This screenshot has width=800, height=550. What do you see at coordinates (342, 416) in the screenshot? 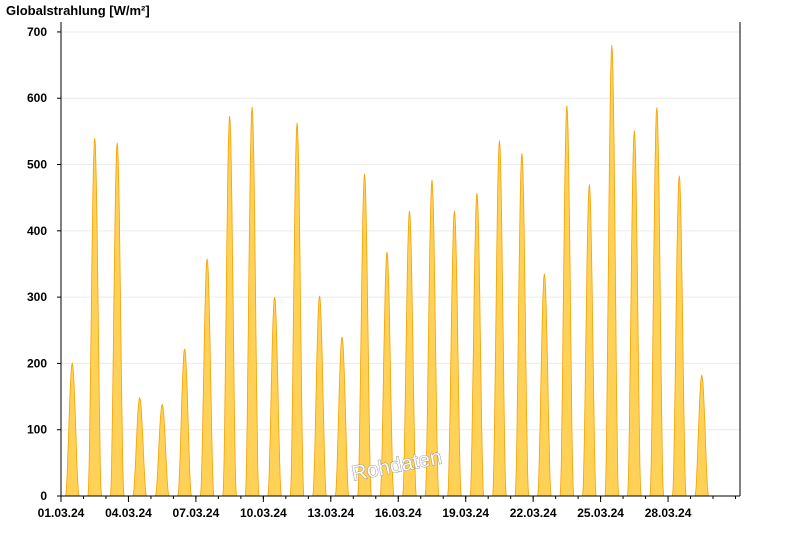
I see `daily-curve-13.03.24` at bounding box center [342, 416].